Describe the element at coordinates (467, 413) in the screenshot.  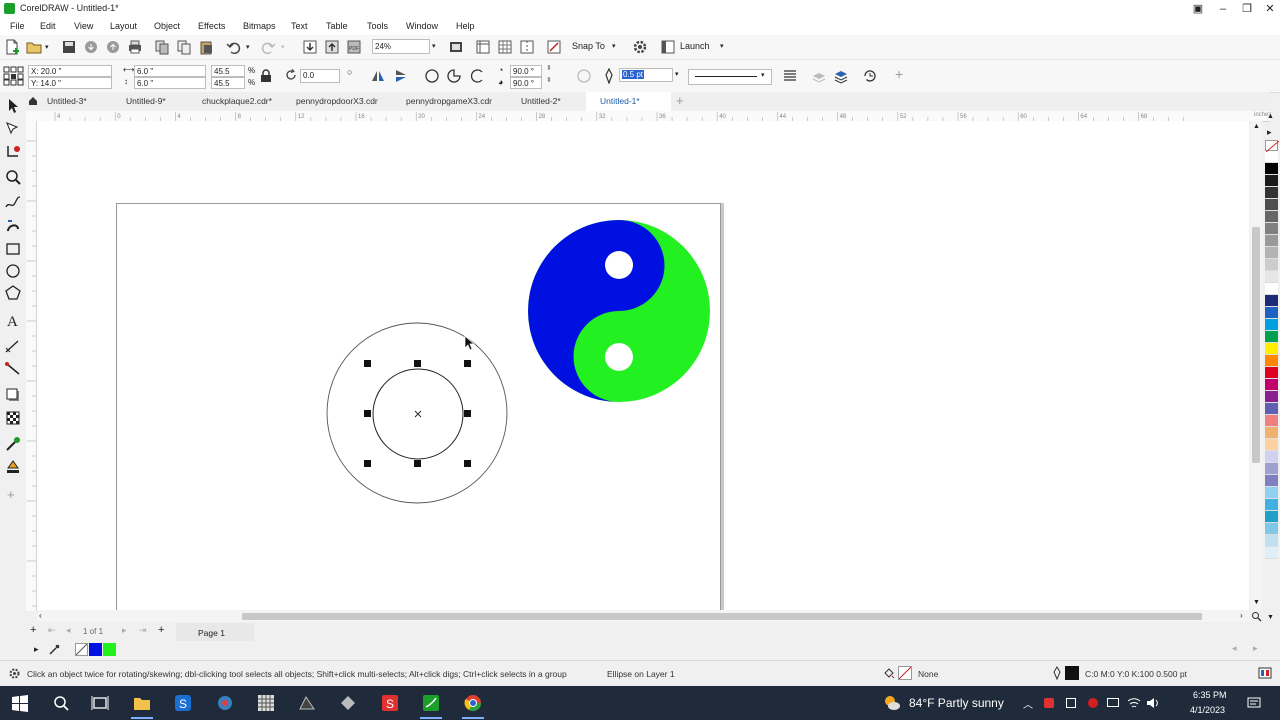
I see `selection-handle-right` at that location.